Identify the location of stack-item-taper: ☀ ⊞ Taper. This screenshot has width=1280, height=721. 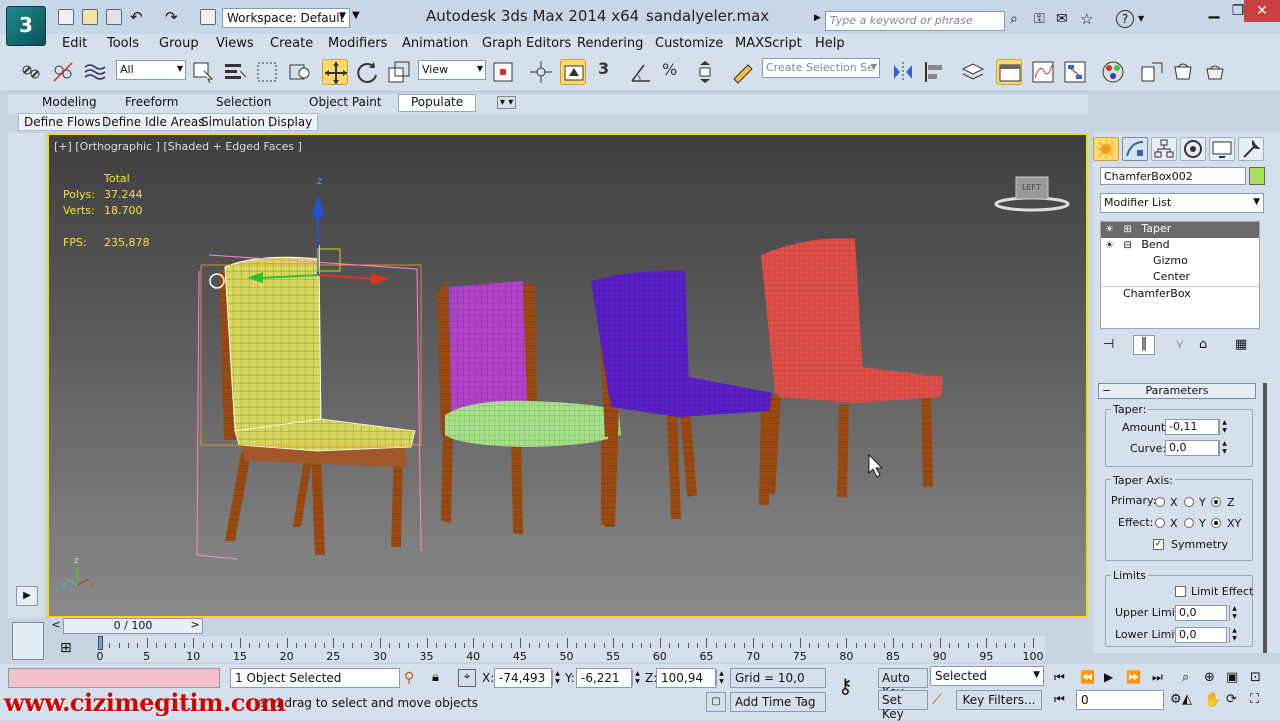
(1180, 230).